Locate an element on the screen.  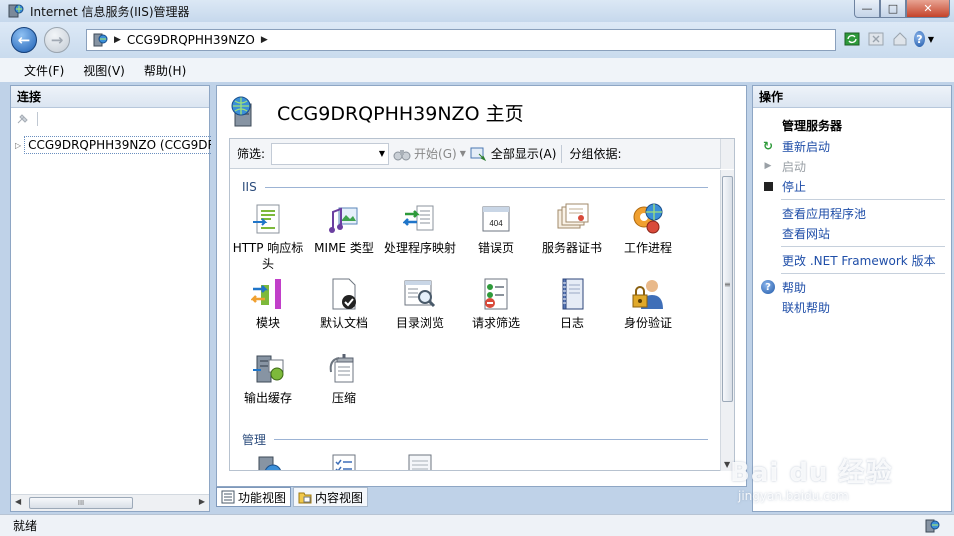
actions-header: 操作 is located at coordinates (852, 97).